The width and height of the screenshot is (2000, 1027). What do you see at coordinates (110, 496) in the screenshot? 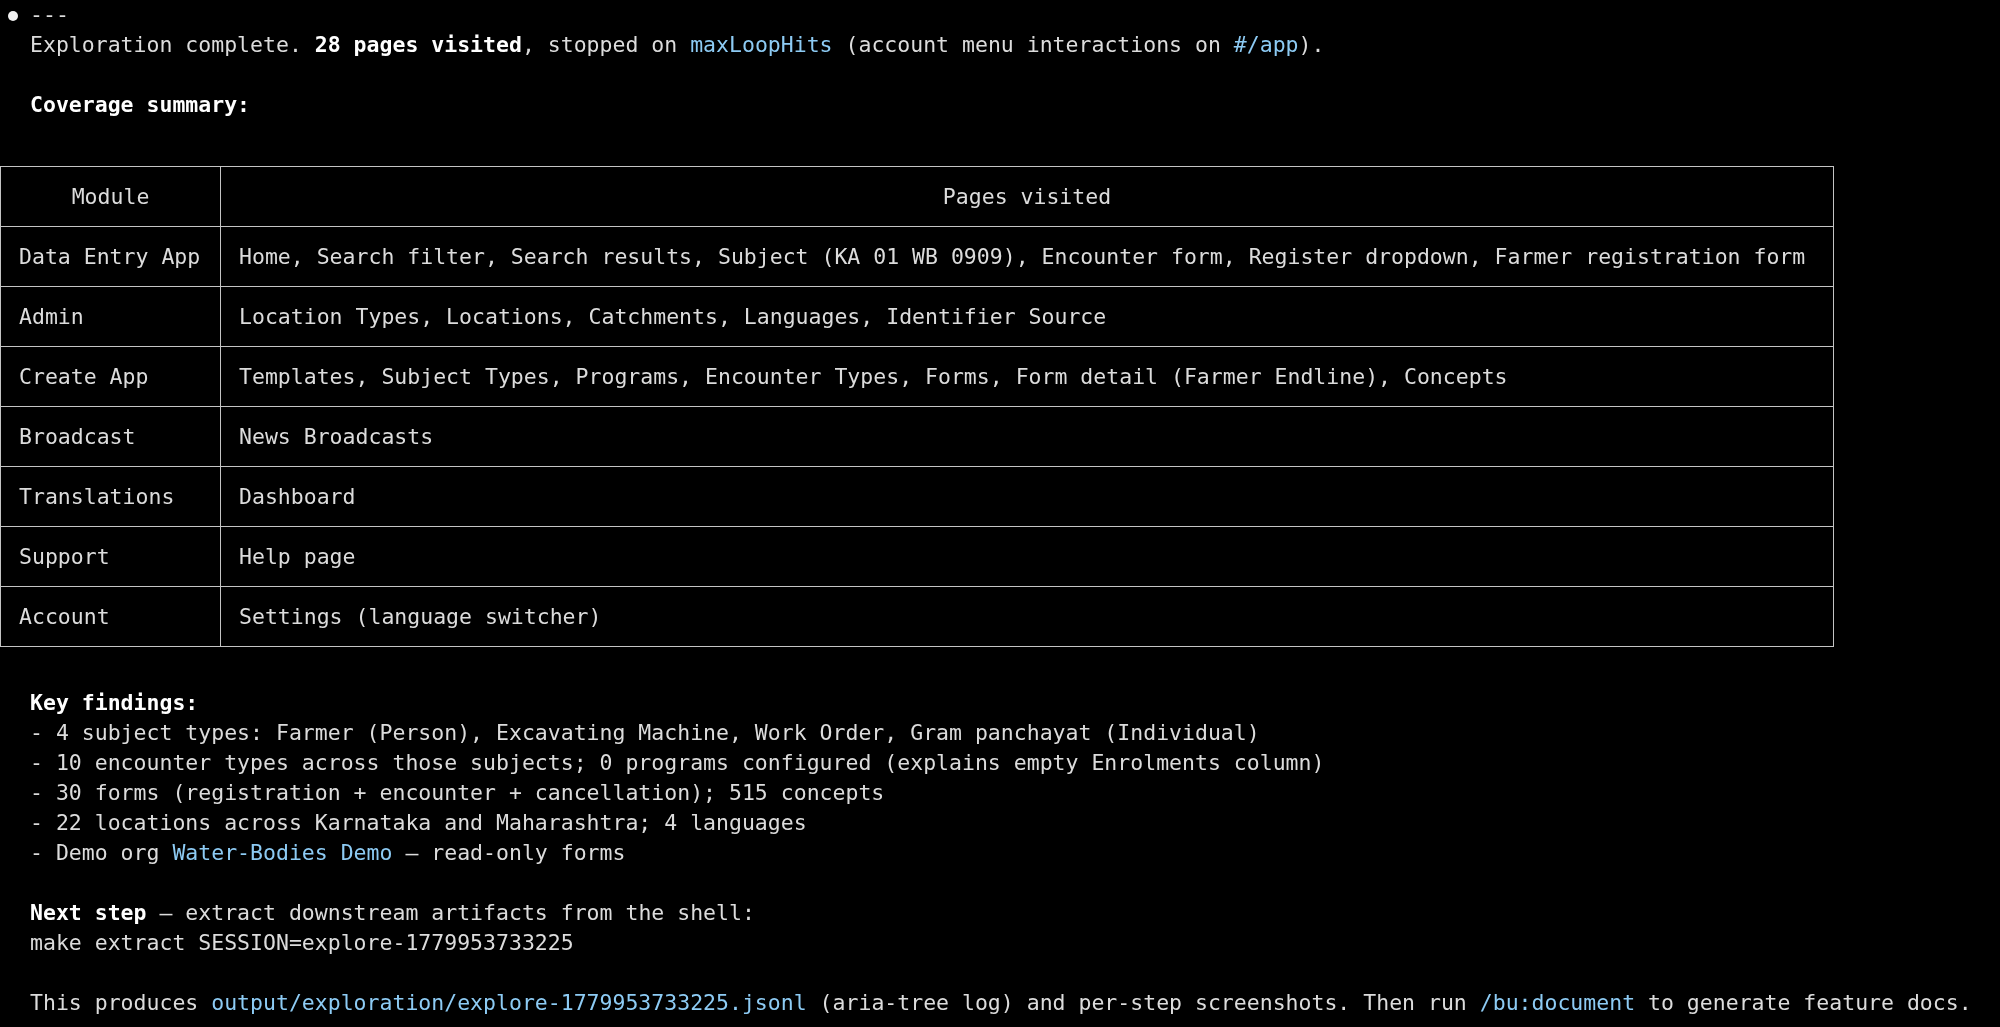
I see `table-cell: Translations` at bounding box center [110, 496].